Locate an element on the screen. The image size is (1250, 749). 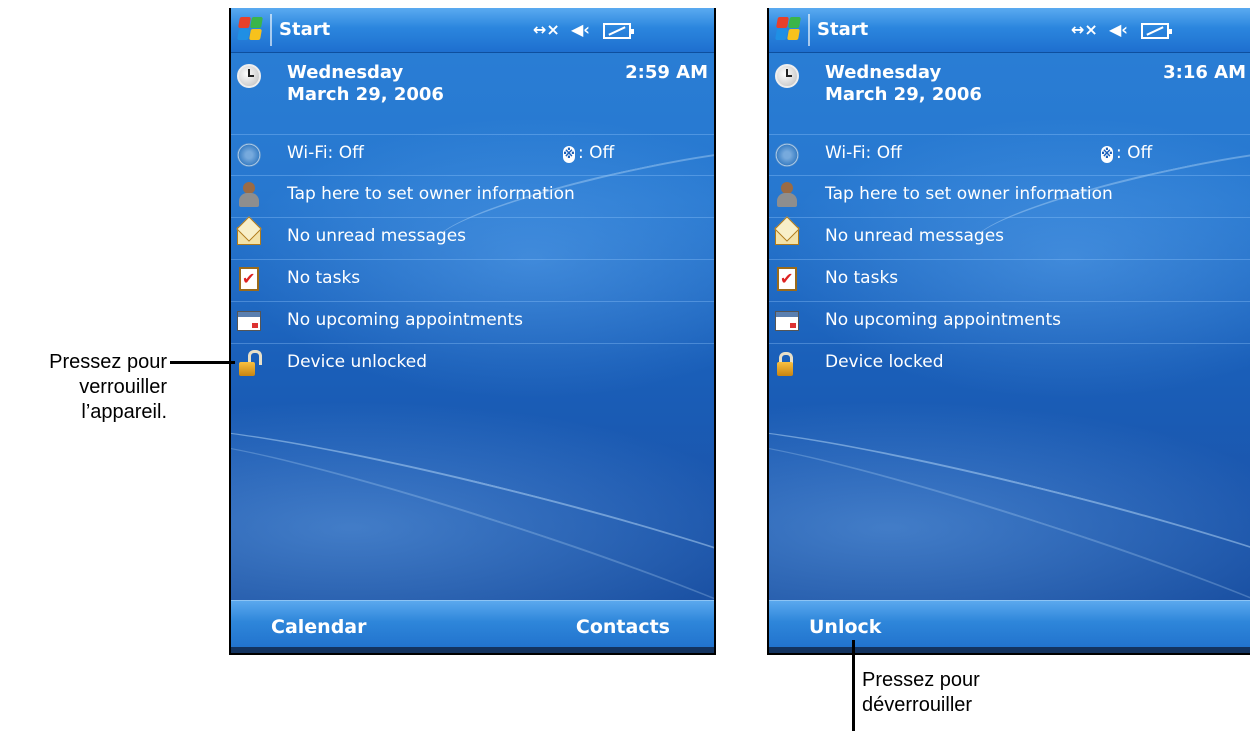
unlock-callout-line: Pressez pour is located at coordinates (921, 680).